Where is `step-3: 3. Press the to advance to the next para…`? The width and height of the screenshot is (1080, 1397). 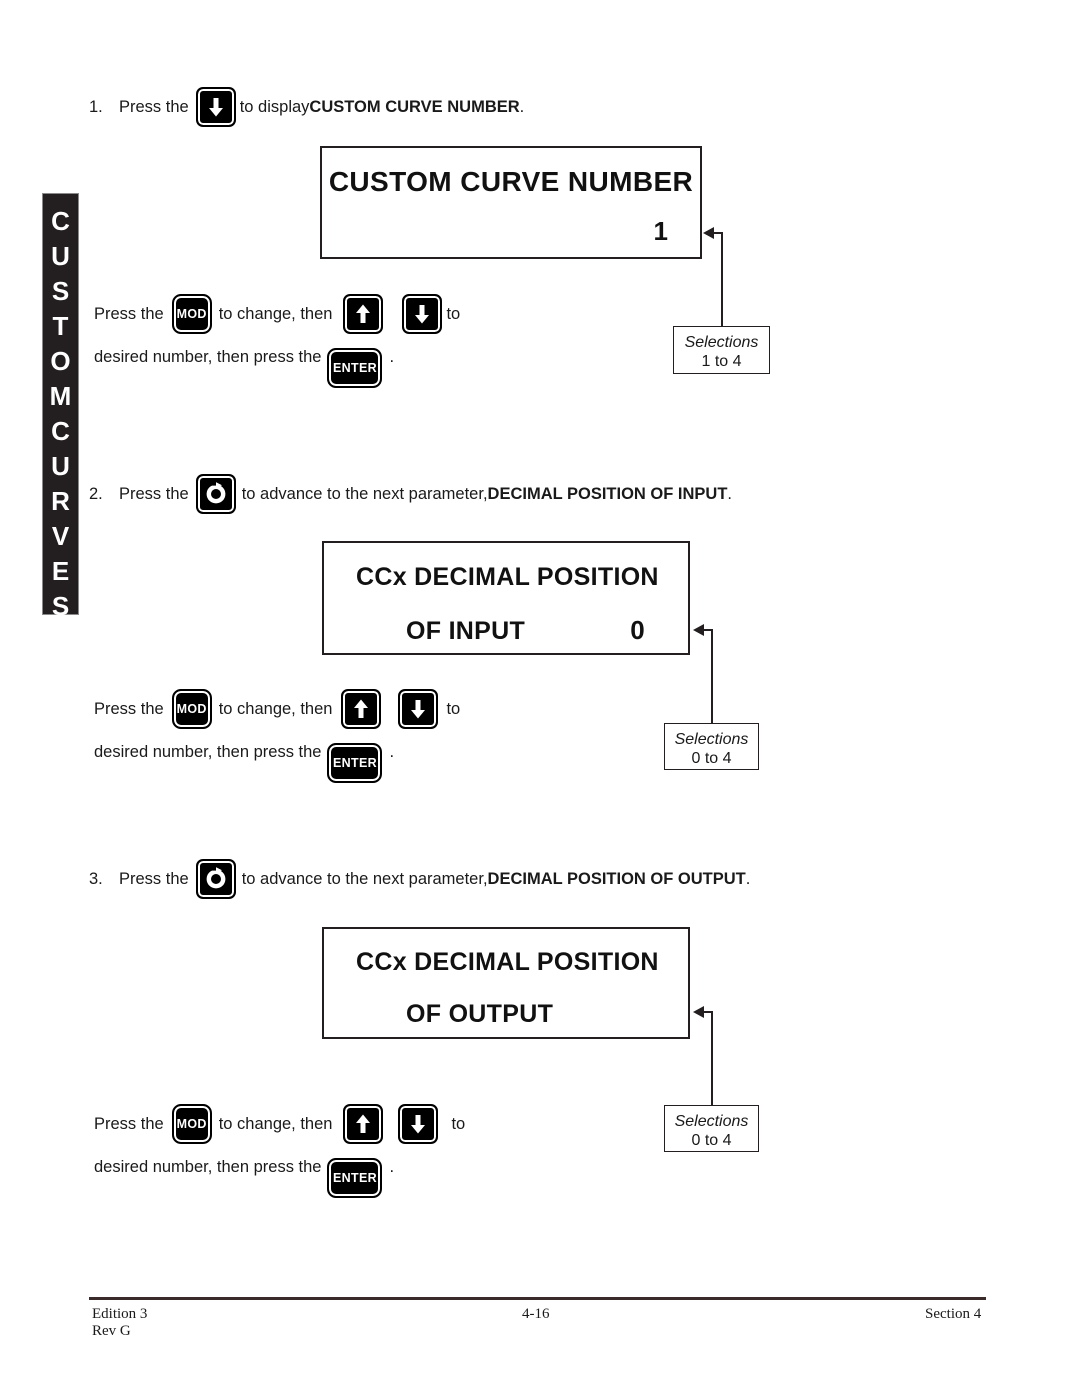
step-3: 3. Press the to advance to the next para… is located at coordinates (419, 879).